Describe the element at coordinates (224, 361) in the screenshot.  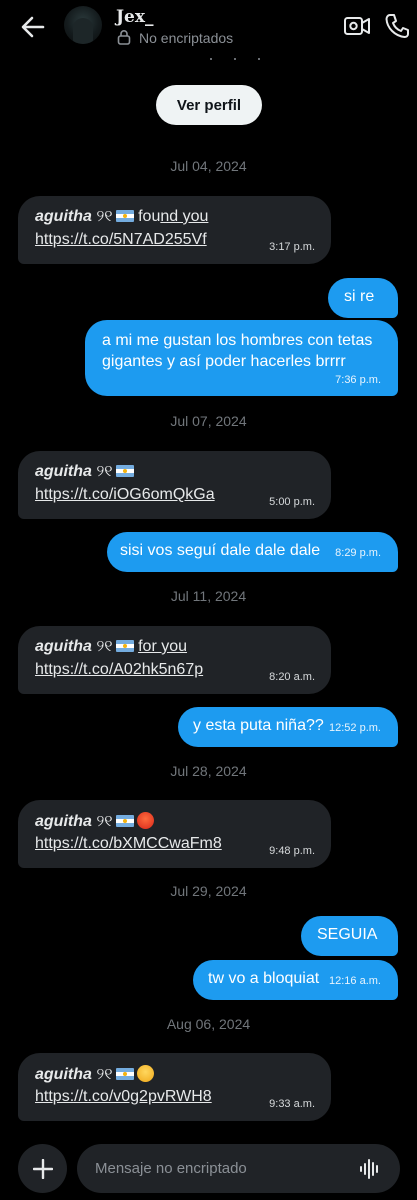
I see `message-text: gigantes y así poder hacerles brrrr` at that location.